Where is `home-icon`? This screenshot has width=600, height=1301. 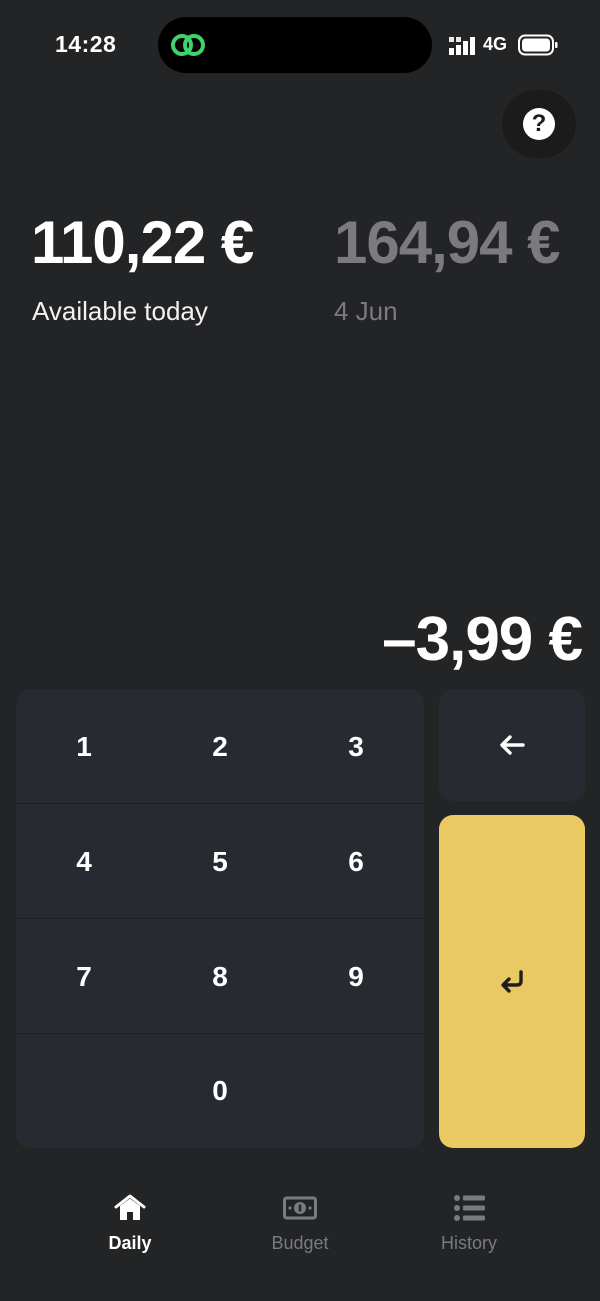 home-icon is located at coordinates (130, 1207).